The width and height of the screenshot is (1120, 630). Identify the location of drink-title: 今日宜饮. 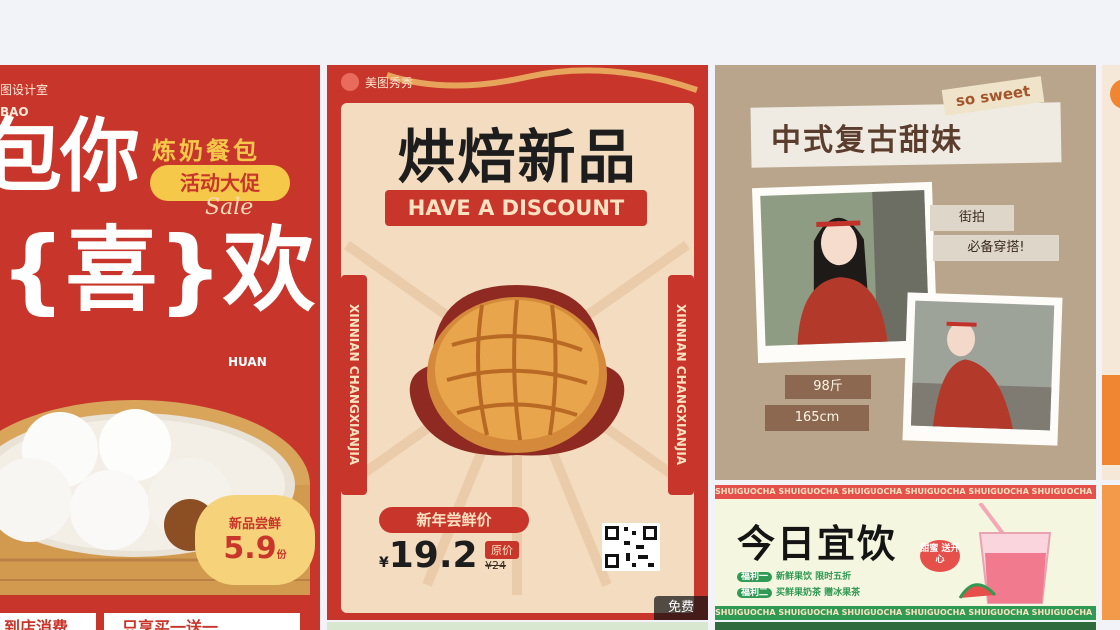
(817, 544).